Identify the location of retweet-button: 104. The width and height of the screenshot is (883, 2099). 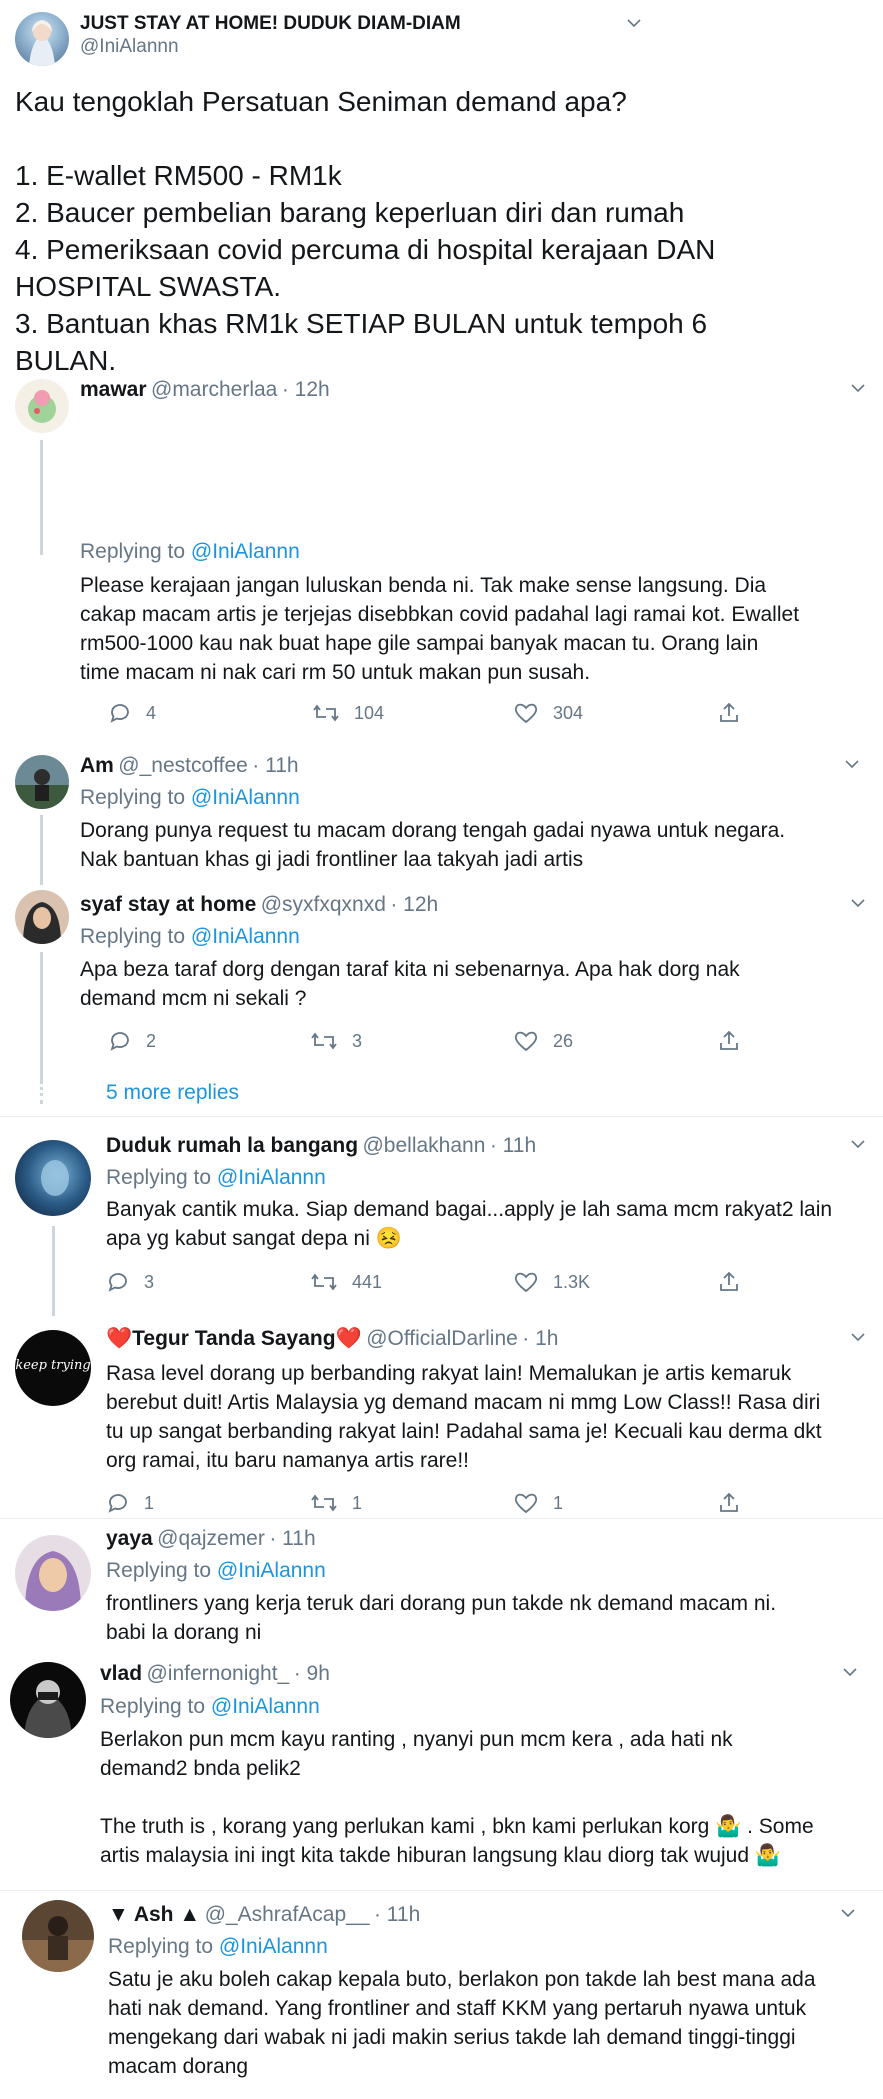
(348, 713).